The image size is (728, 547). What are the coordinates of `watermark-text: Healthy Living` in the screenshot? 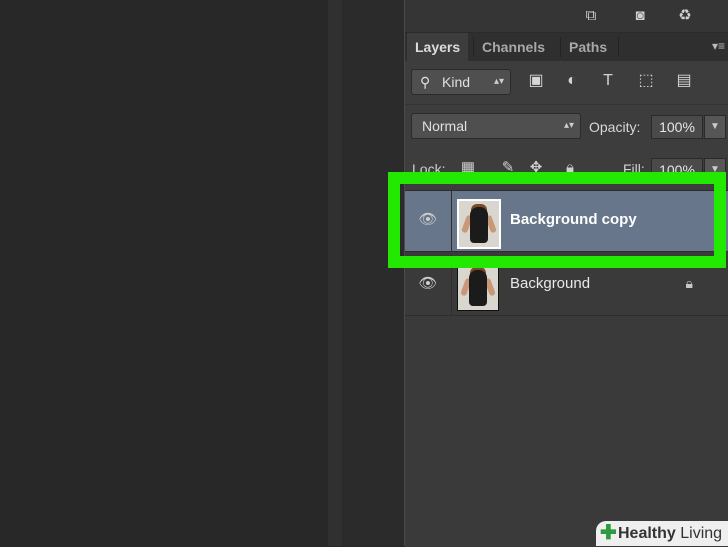 It's located at (670, 534).